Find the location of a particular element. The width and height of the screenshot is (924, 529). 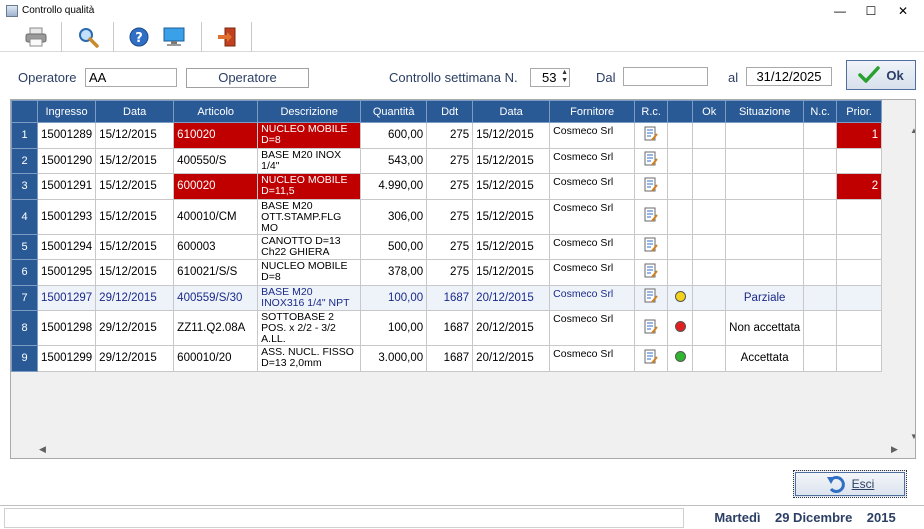

cell-articolo: 600020 is located at coordinates (216, 186).